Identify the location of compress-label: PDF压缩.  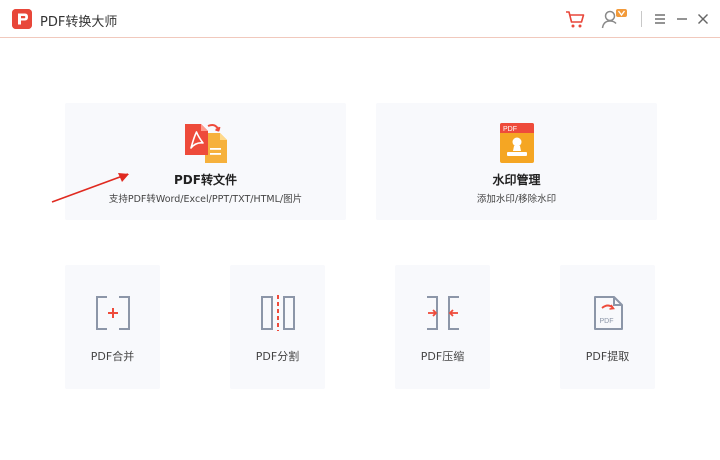
(442, 356).